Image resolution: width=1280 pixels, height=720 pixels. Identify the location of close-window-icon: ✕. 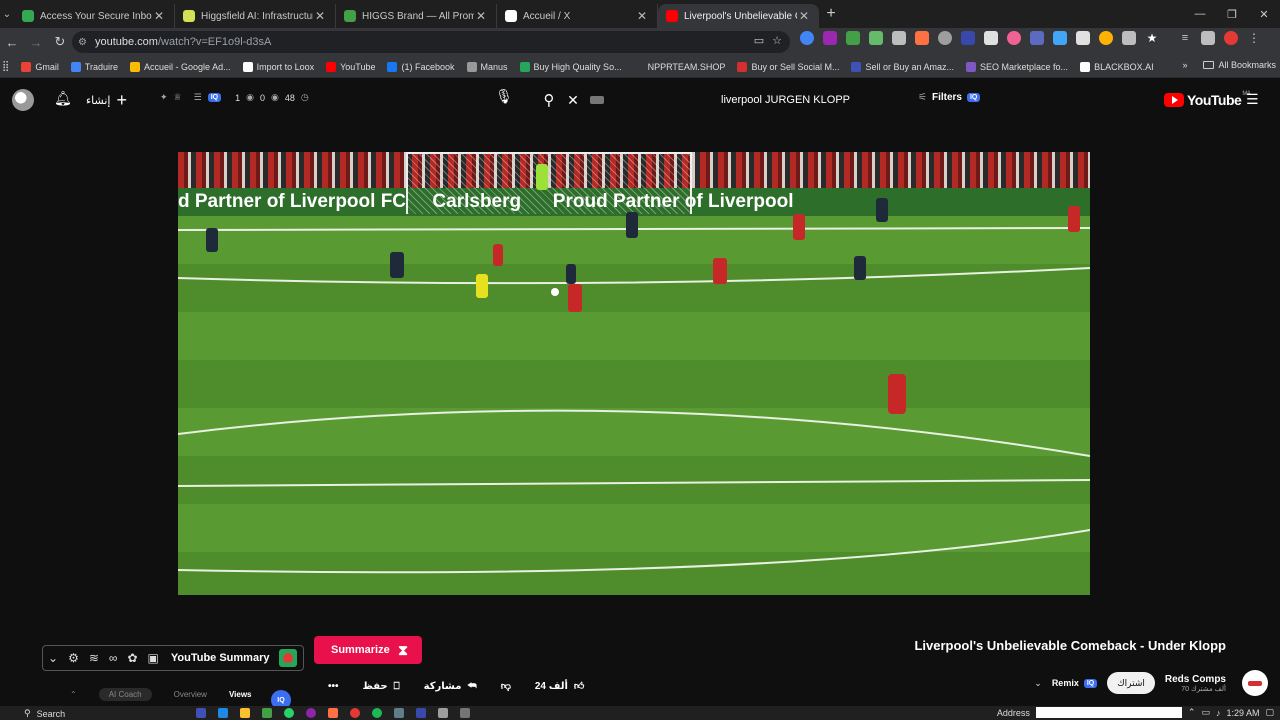
(1264, 14).